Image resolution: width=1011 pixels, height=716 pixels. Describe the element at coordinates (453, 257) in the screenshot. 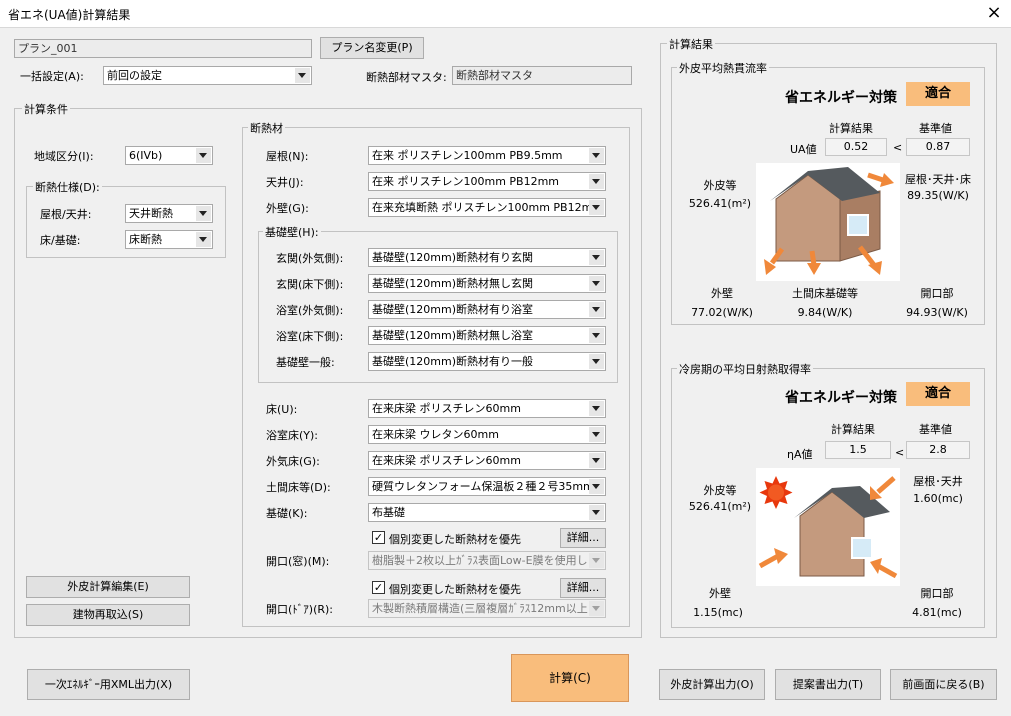

I see `foundation-item-value: 基礎壁(120mm)断熱材有り玄関` at that location.